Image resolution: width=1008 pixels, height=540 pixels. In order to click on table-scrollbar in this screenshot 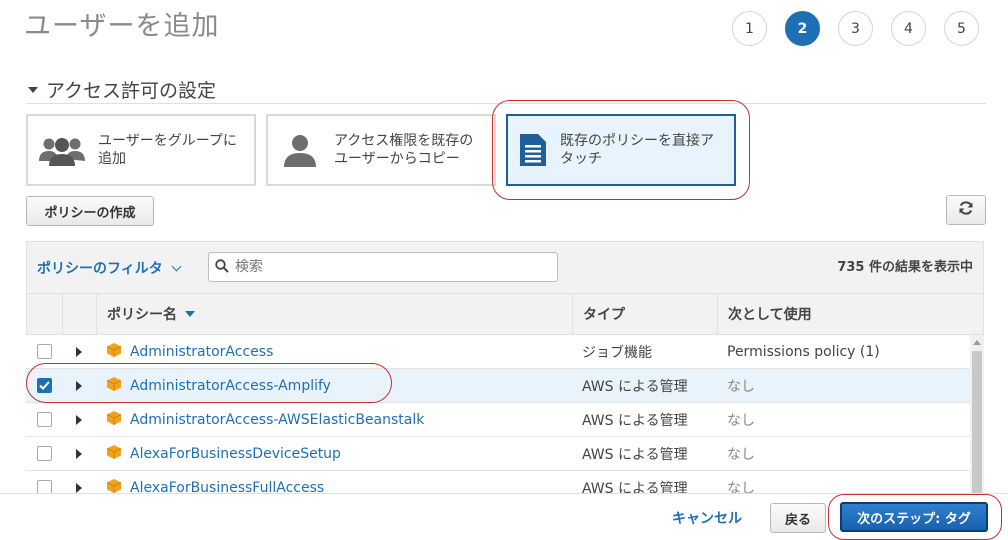, I will do `click(977, 415)`.